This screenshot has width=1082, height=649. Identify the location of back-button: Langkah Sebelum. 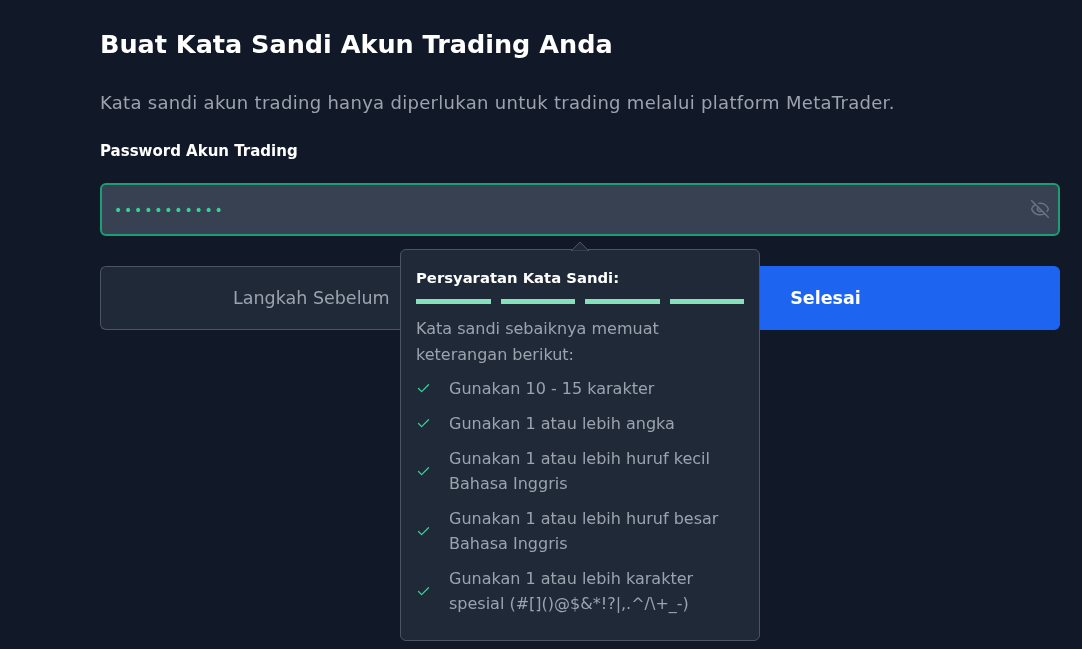
(250, 298).